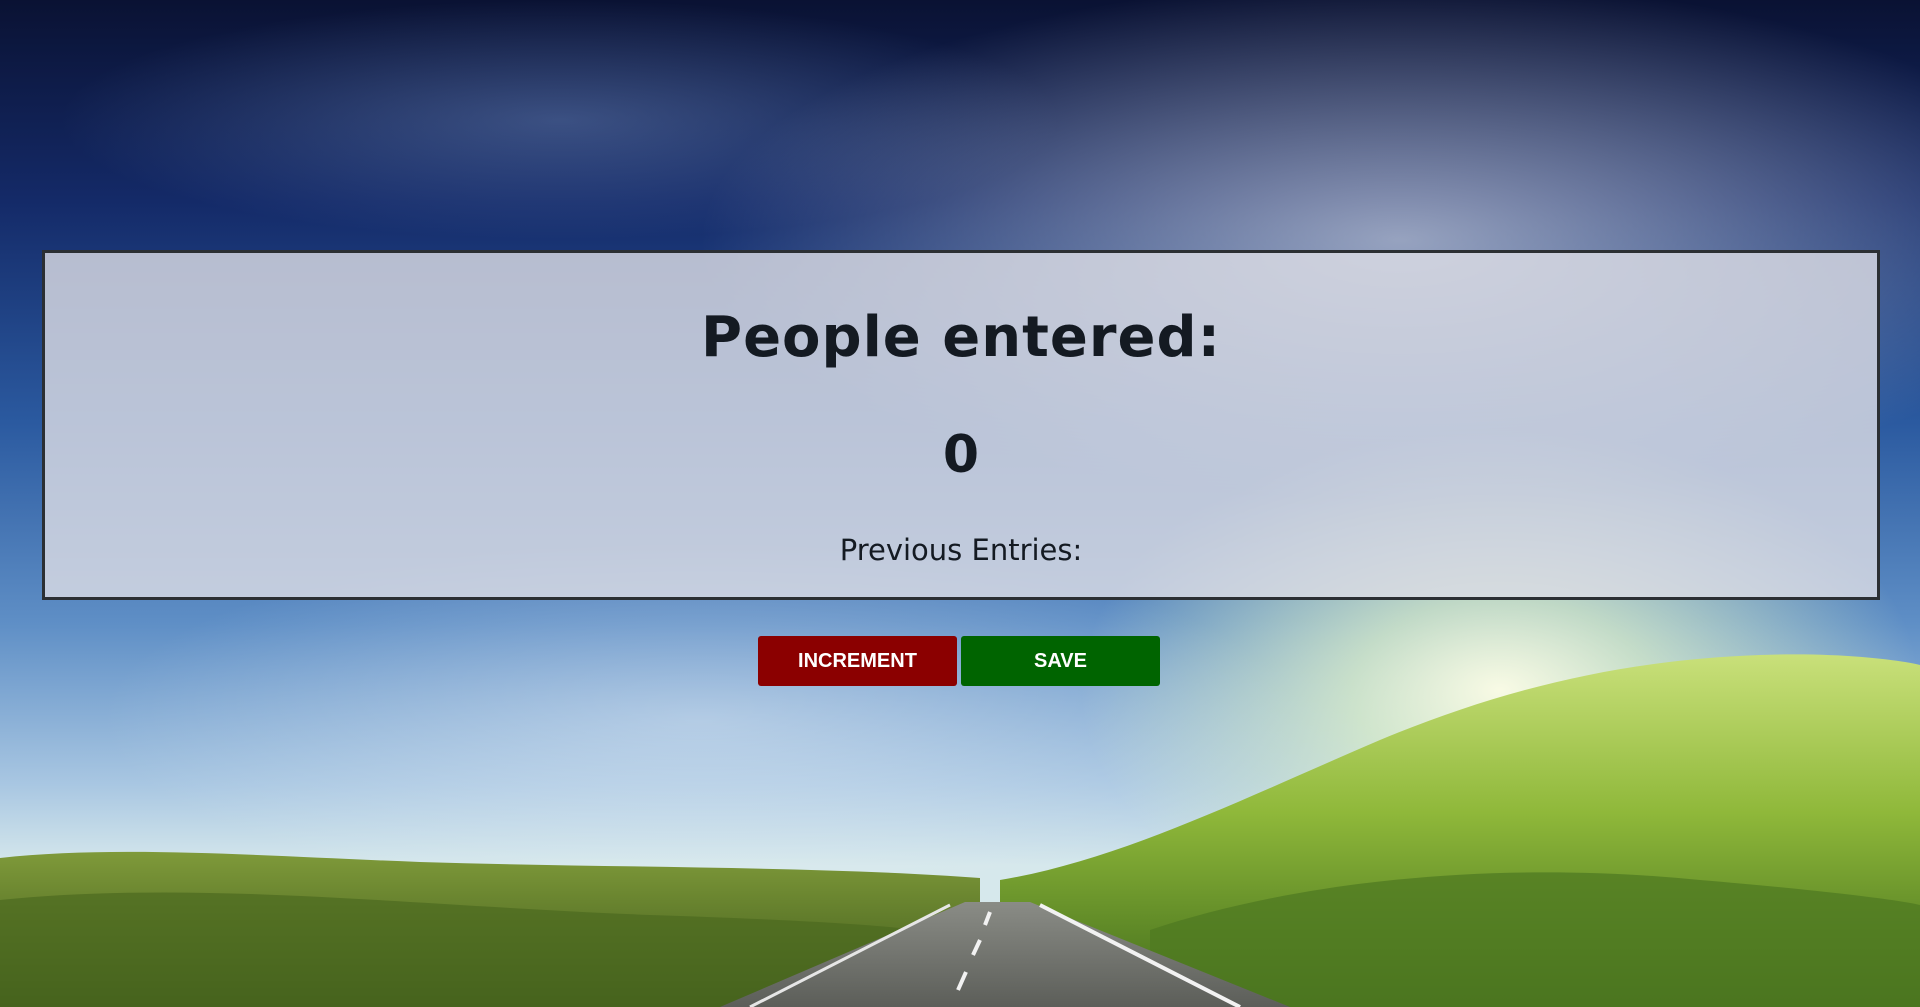  Describe the element at coordinates (857, 661) in the screenshot. I see `increment-button: INCREMENT` at that location.